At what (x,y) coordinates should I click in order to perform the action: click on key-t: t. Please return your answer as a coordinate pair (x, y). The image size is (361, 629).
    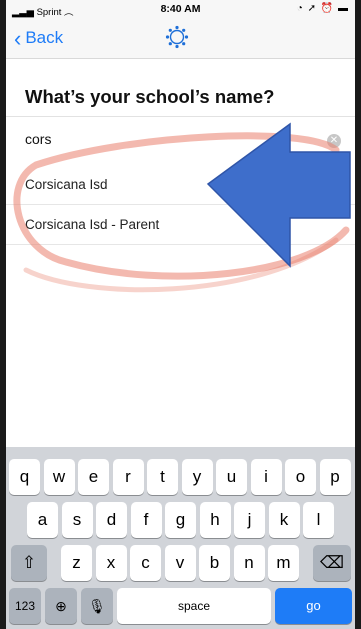
    Looking at the image, I should click on (162, 477).